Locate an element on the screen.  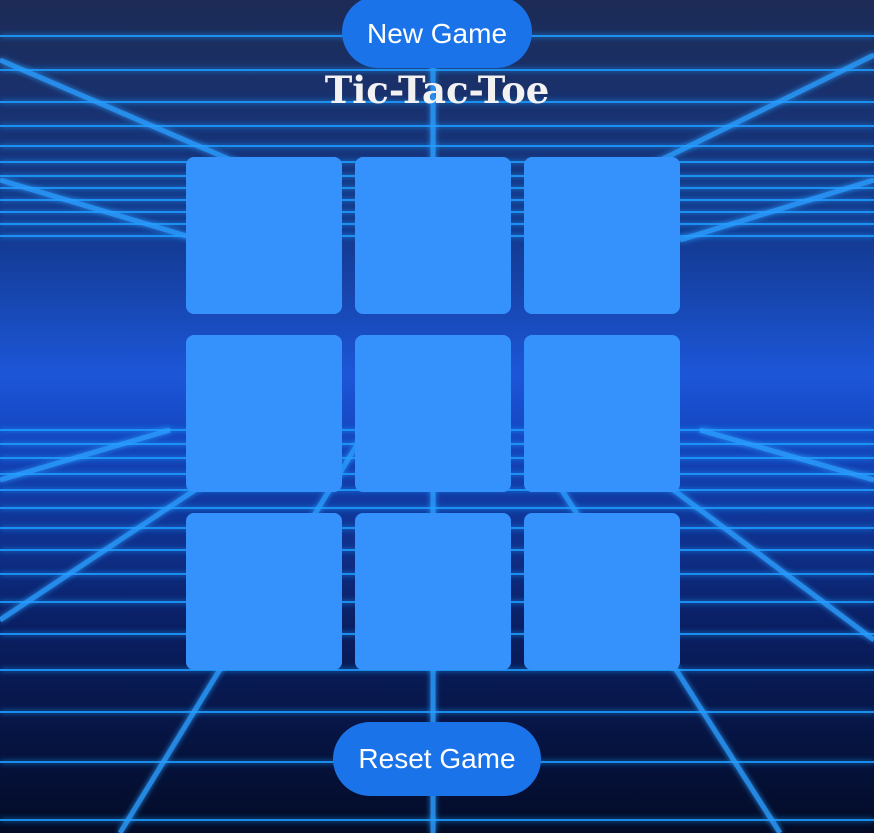
reset-game-button: Reset Game is located at coordinates (437, 759).